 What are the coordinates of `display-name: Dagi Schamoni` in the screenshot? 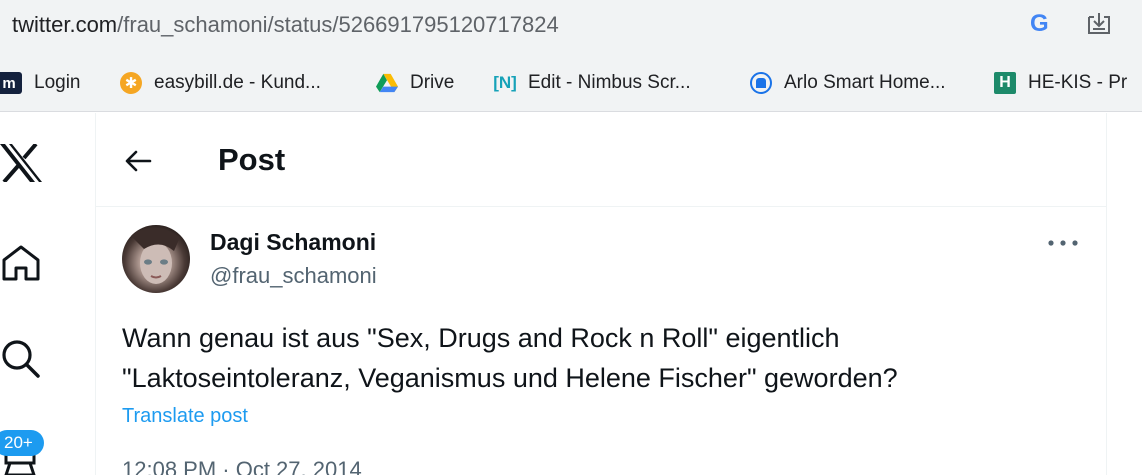 It's located at (293, 242).